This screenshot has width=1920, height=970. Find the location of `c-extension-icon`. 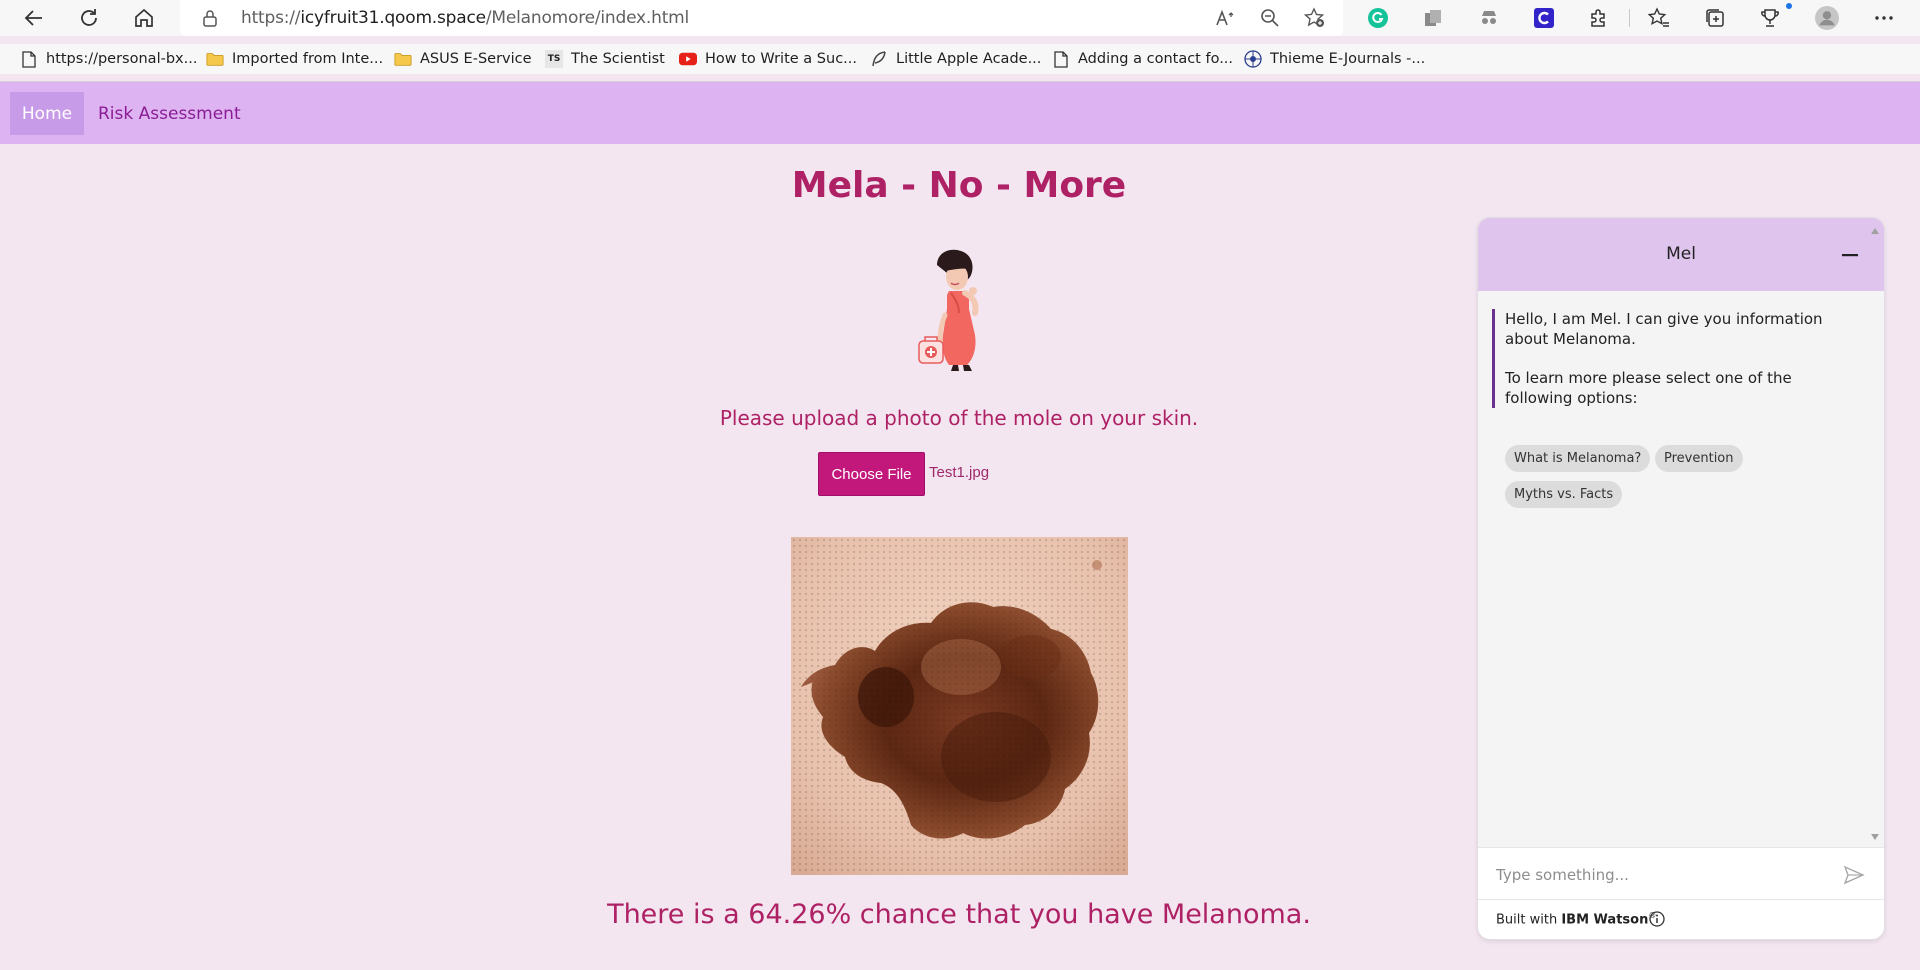

c-extension-icon is located at coordinates (1544, 18).